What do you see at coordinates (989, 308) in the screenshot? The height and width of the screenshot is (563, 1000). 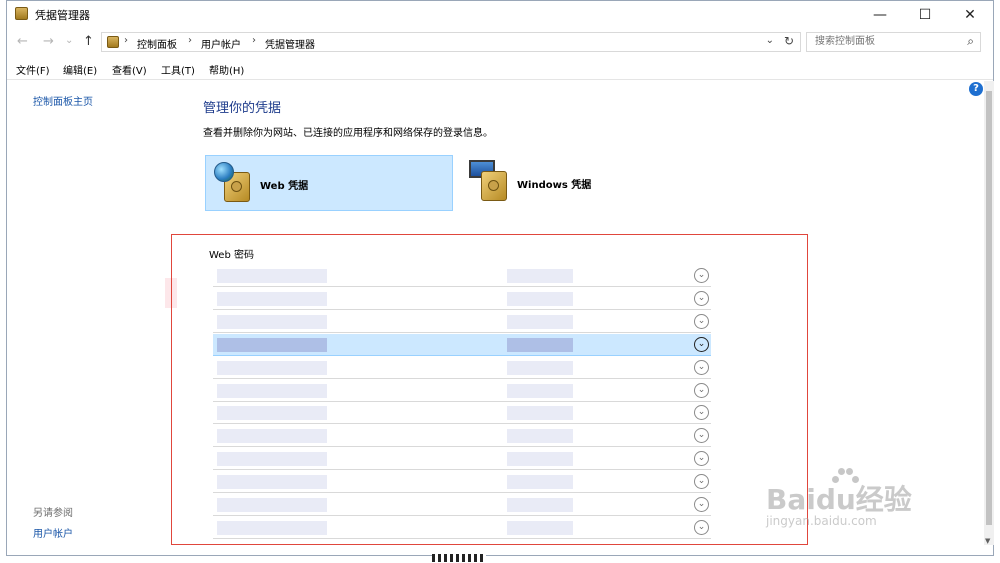 I see `scrollbar-thumb` at bounding box center [989, 308].